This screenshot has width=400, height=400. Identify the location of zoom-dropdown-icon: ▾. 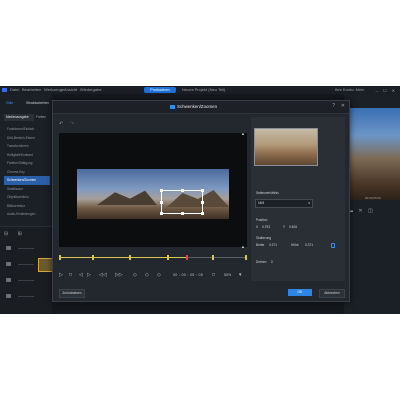
(240, 275).